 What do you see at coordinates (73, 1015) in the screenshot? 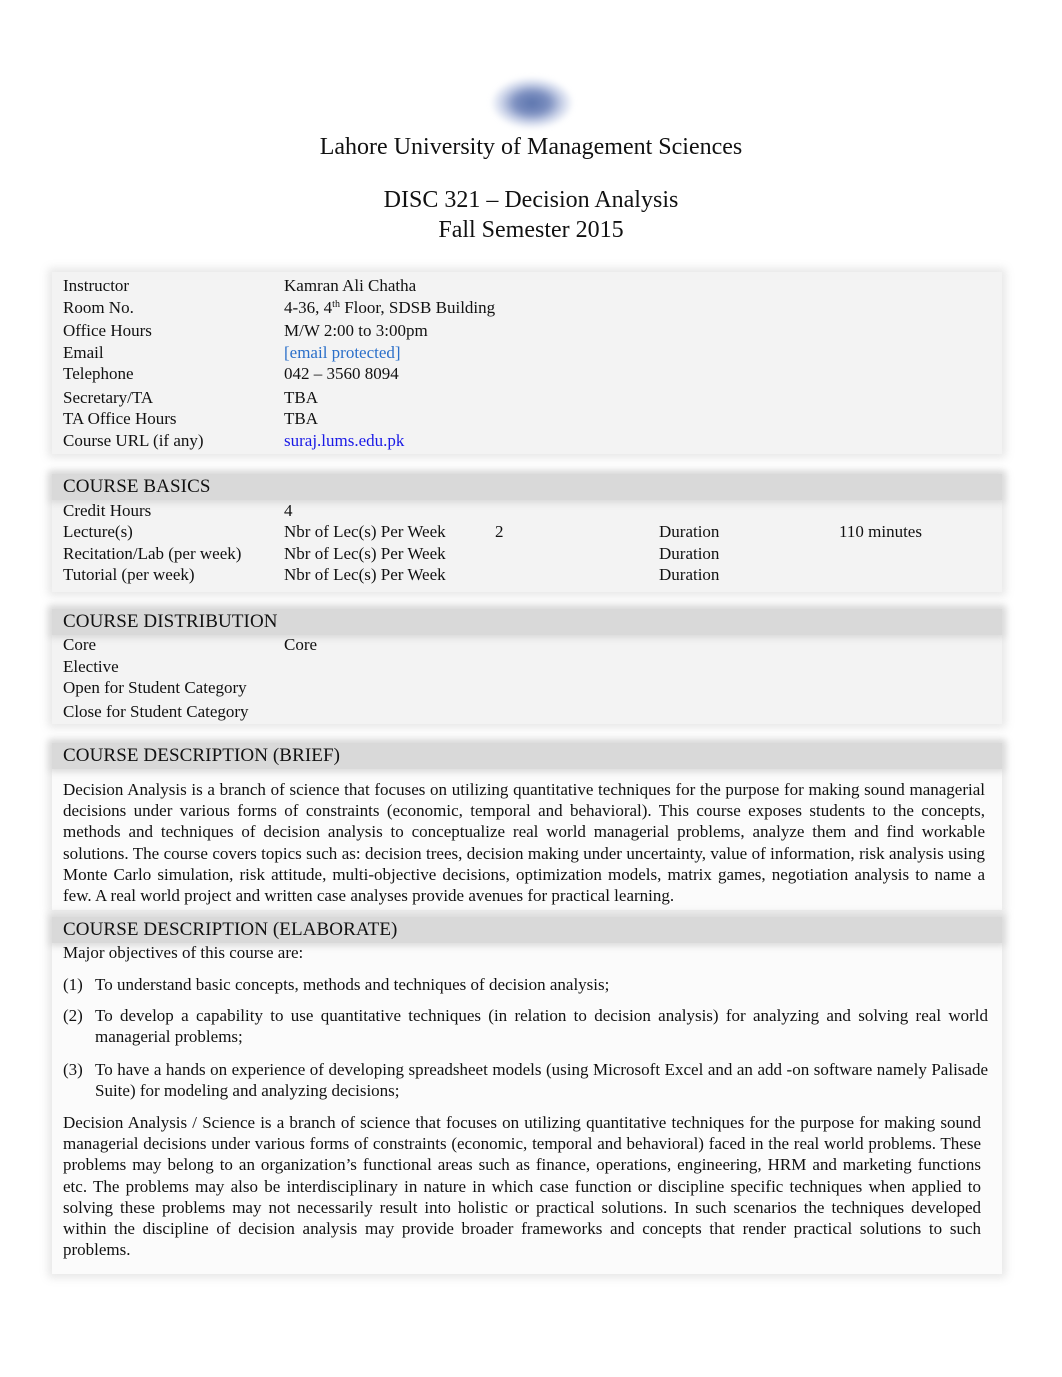
I see `objective-number: (2)` at bounding box center [73, 1015].